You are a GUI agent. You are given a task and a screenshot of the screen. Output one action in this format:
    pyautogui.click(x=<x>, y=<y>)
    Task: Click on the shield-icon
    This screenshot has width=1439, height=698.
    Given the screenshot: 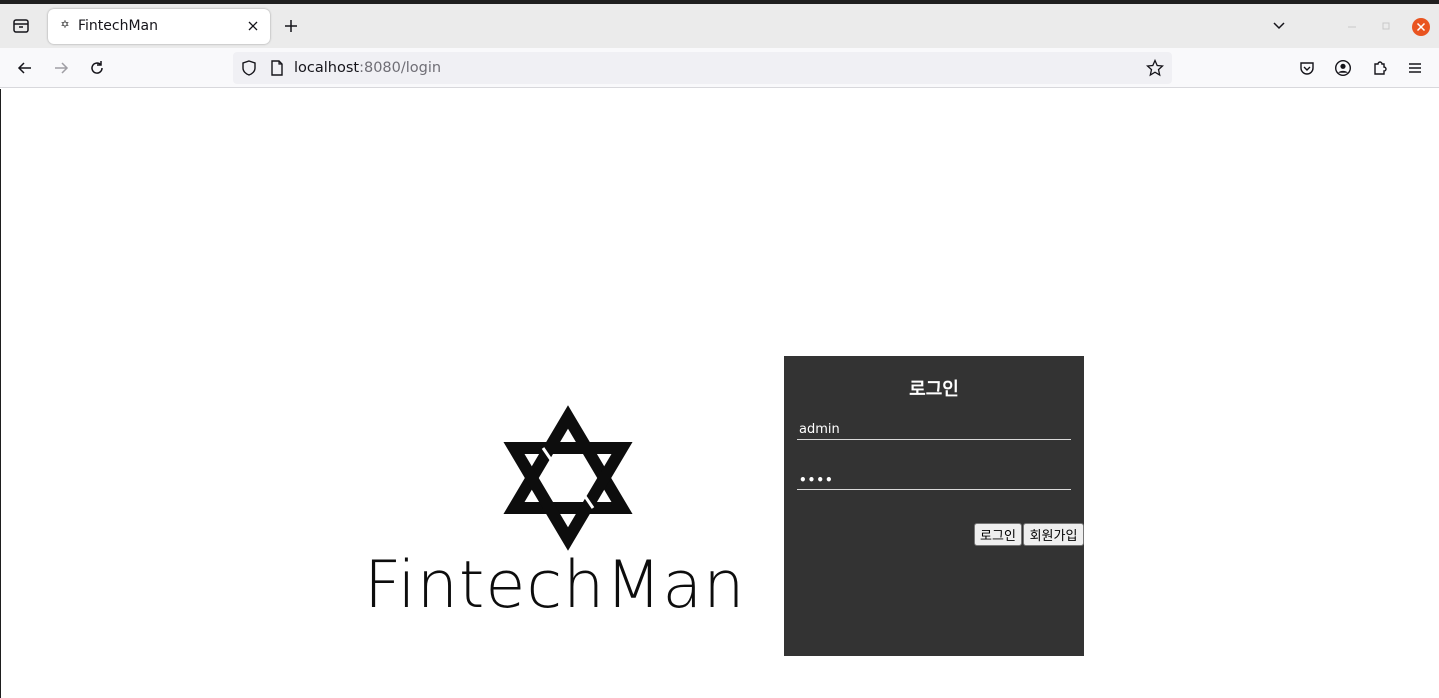 What is the action you would take?
    pyautogui.click(x=249, y=68)
    